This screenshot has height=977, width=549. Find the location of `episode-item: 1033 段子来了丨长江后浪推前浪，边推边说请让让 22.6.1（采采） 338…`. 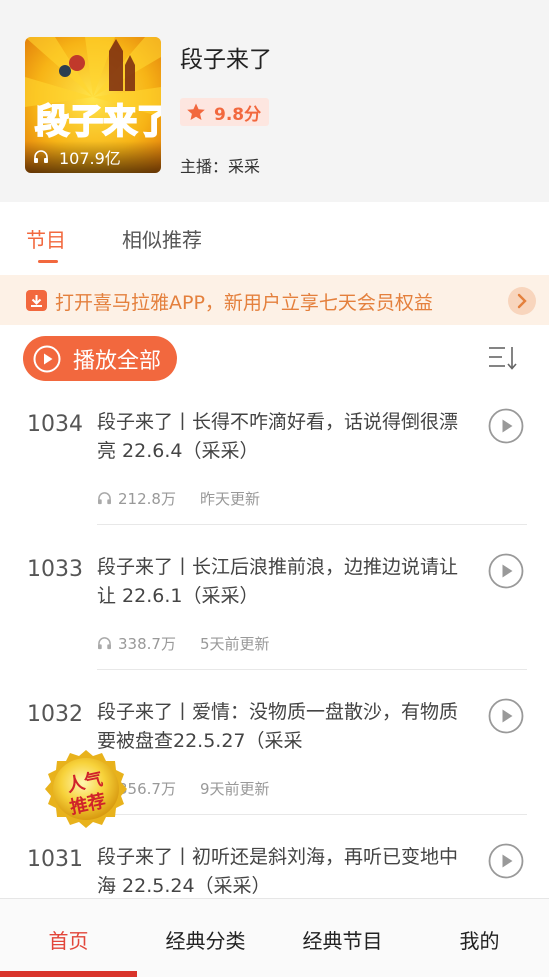

episode-item: 1033 段子来了丨长江后浪推前浪，边推边说请让让 22.6.1（采采） 338… is located at coordinates (274, 621).